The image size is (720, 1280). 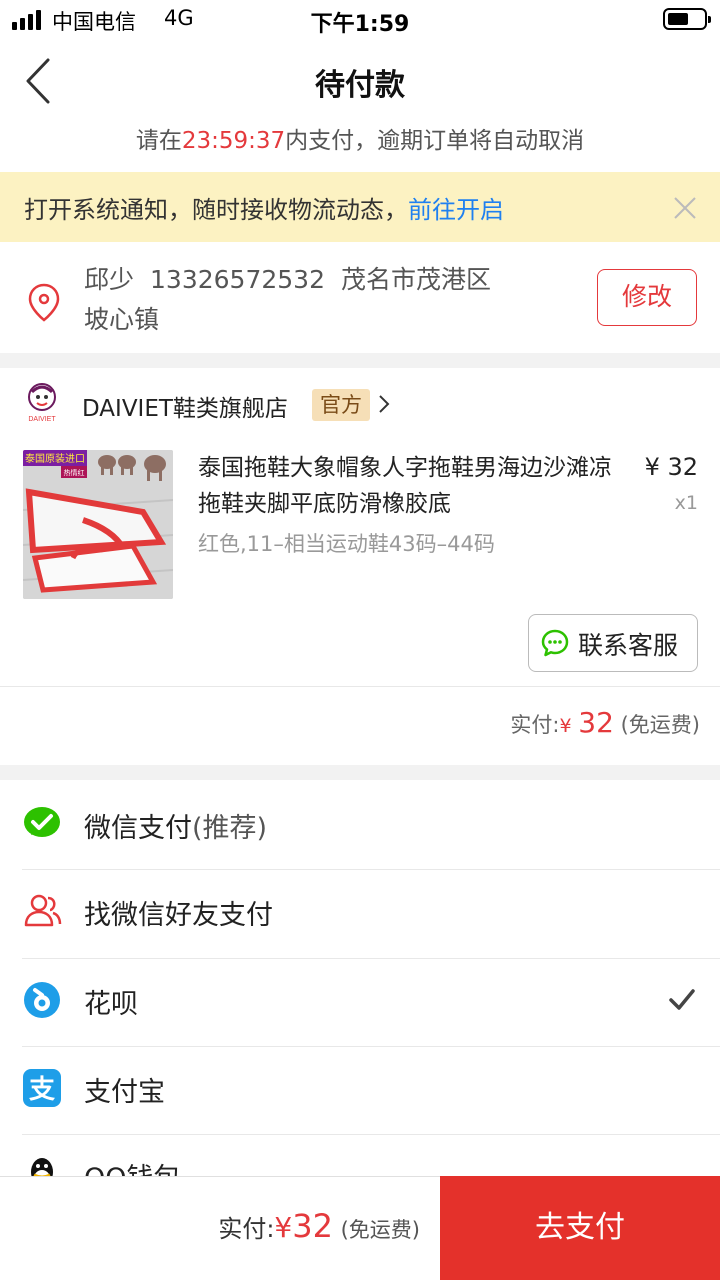 What do you see at coordinates (685, 208) in the screenshot?
I see `close-icon` at bounding box center [685, 208].